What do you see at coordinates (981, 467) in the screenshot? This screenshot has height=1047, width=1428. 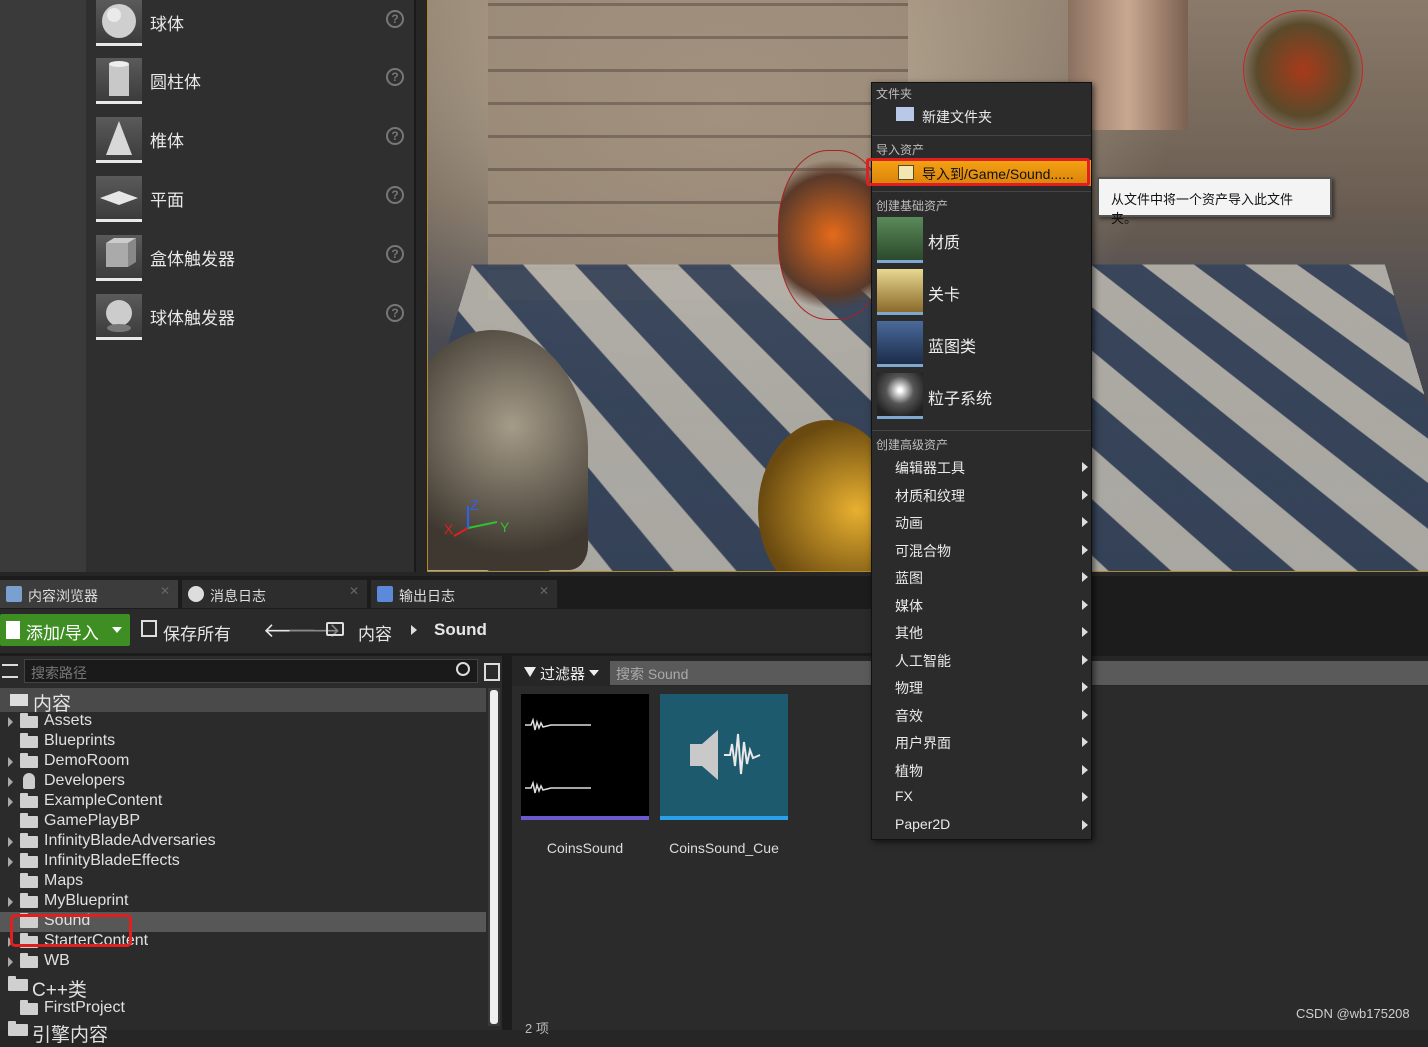 I see `menu-item-editor-tools: 编辑器工具` at bounding box center [981, 467].